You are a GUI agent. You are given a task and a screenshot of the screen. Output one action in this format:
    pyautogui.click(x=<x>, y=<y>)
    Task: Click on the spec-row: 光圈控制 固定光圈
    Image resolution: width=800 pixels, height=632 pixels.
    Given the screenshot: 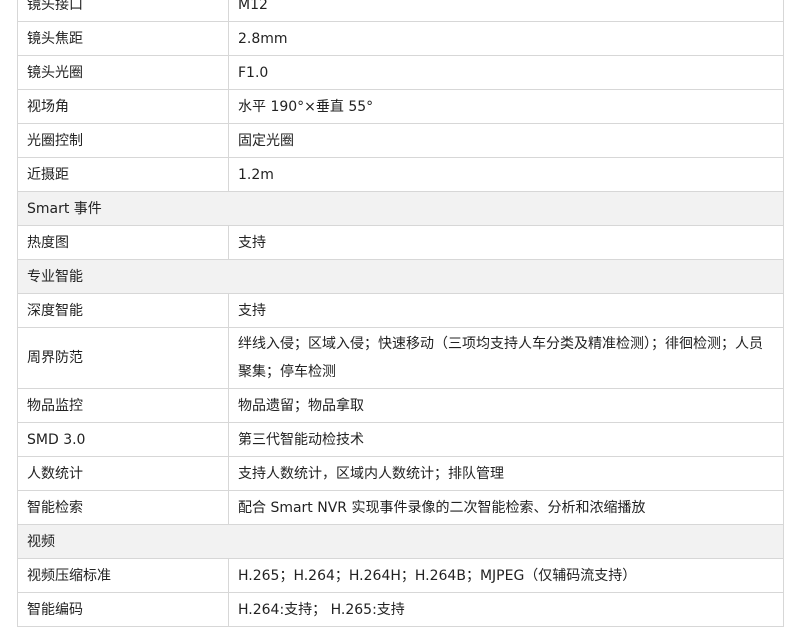 What is the action you would take?
    pyautogui.click(x=400, y=140)
    